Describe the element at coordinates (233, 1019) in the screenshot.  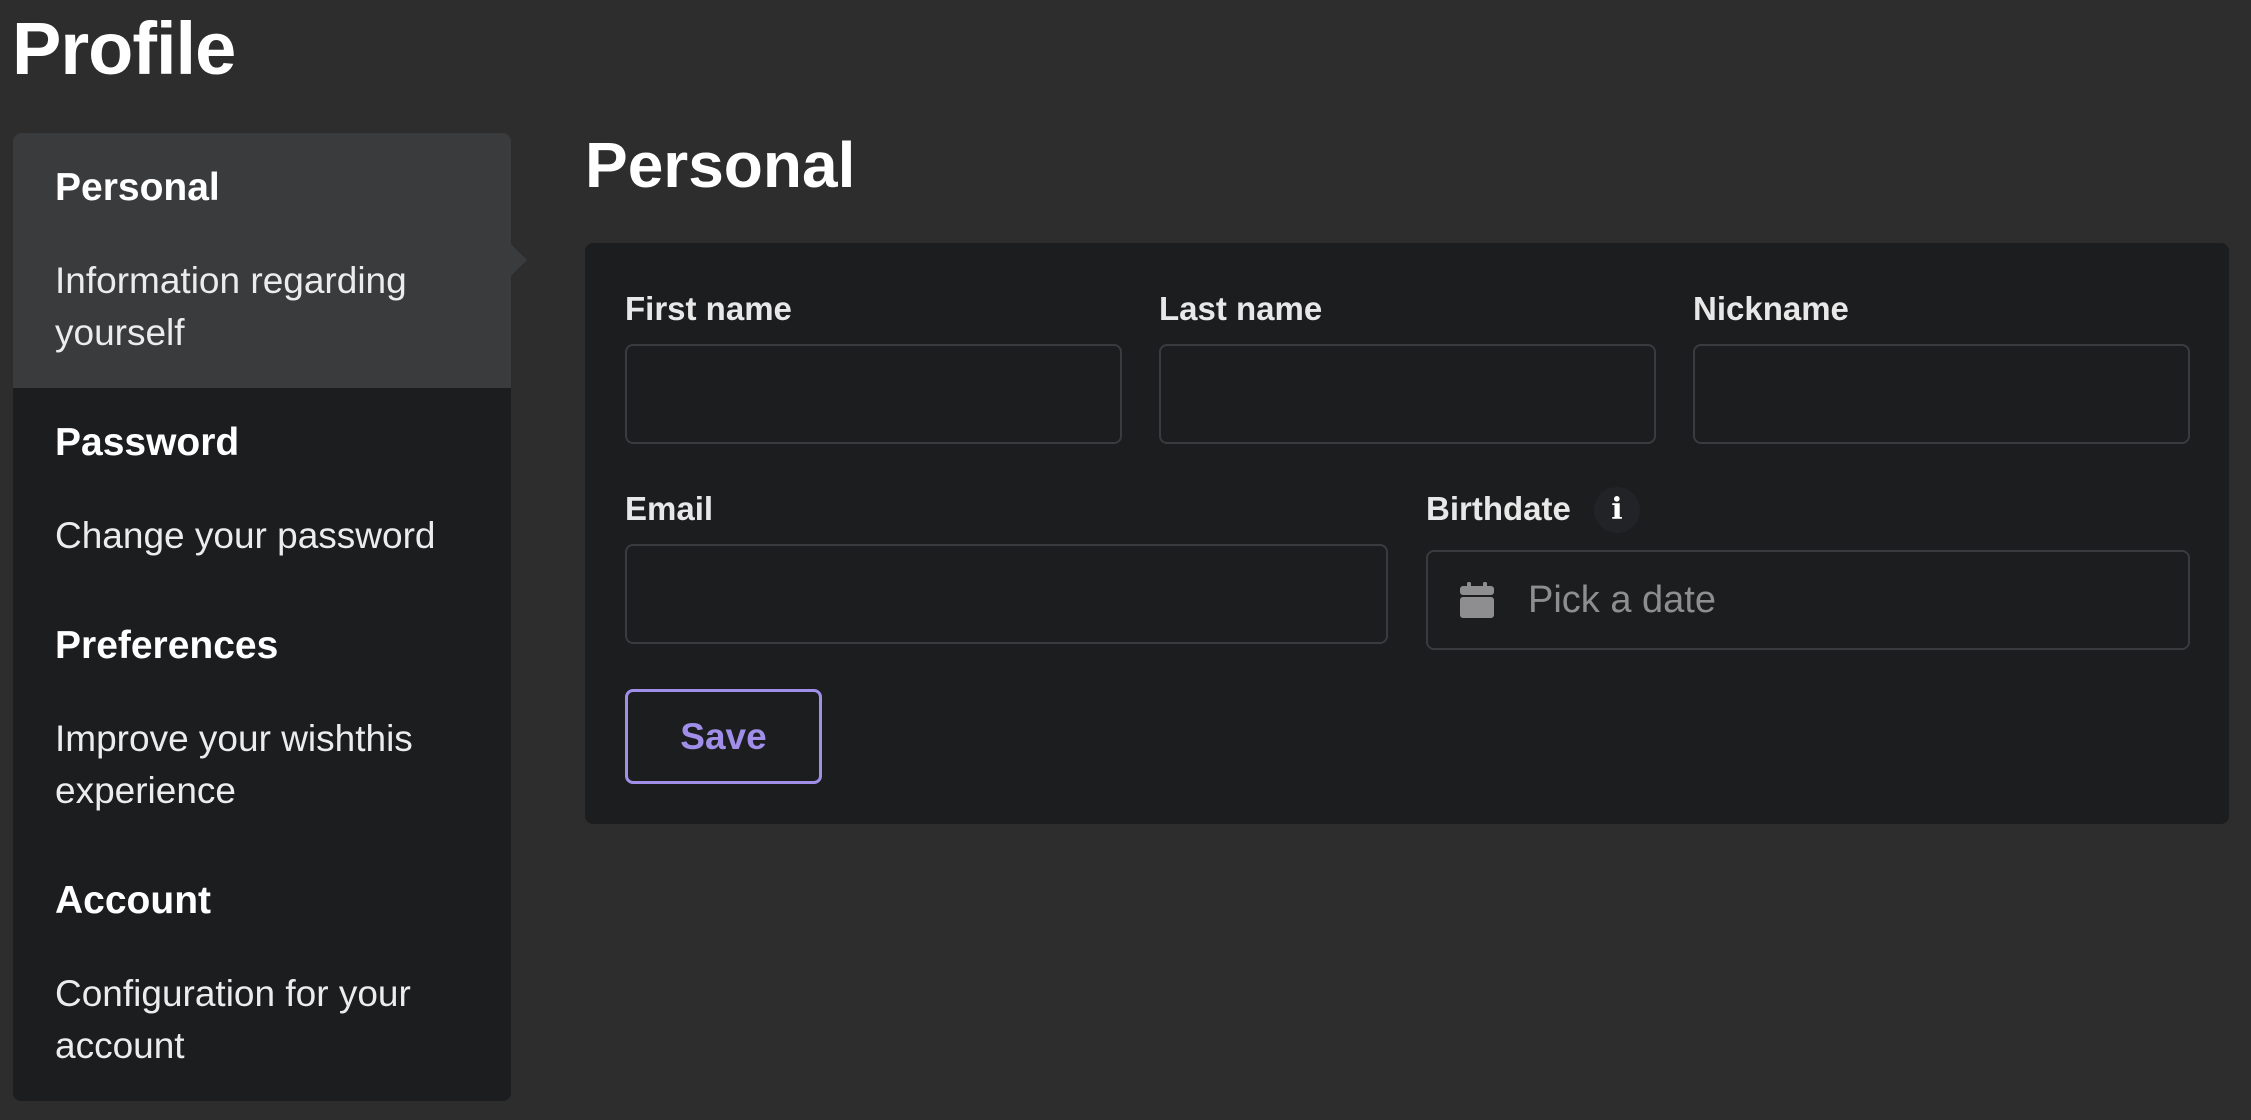
I see `sidebar-item-description: Configuration for your account` at that location.